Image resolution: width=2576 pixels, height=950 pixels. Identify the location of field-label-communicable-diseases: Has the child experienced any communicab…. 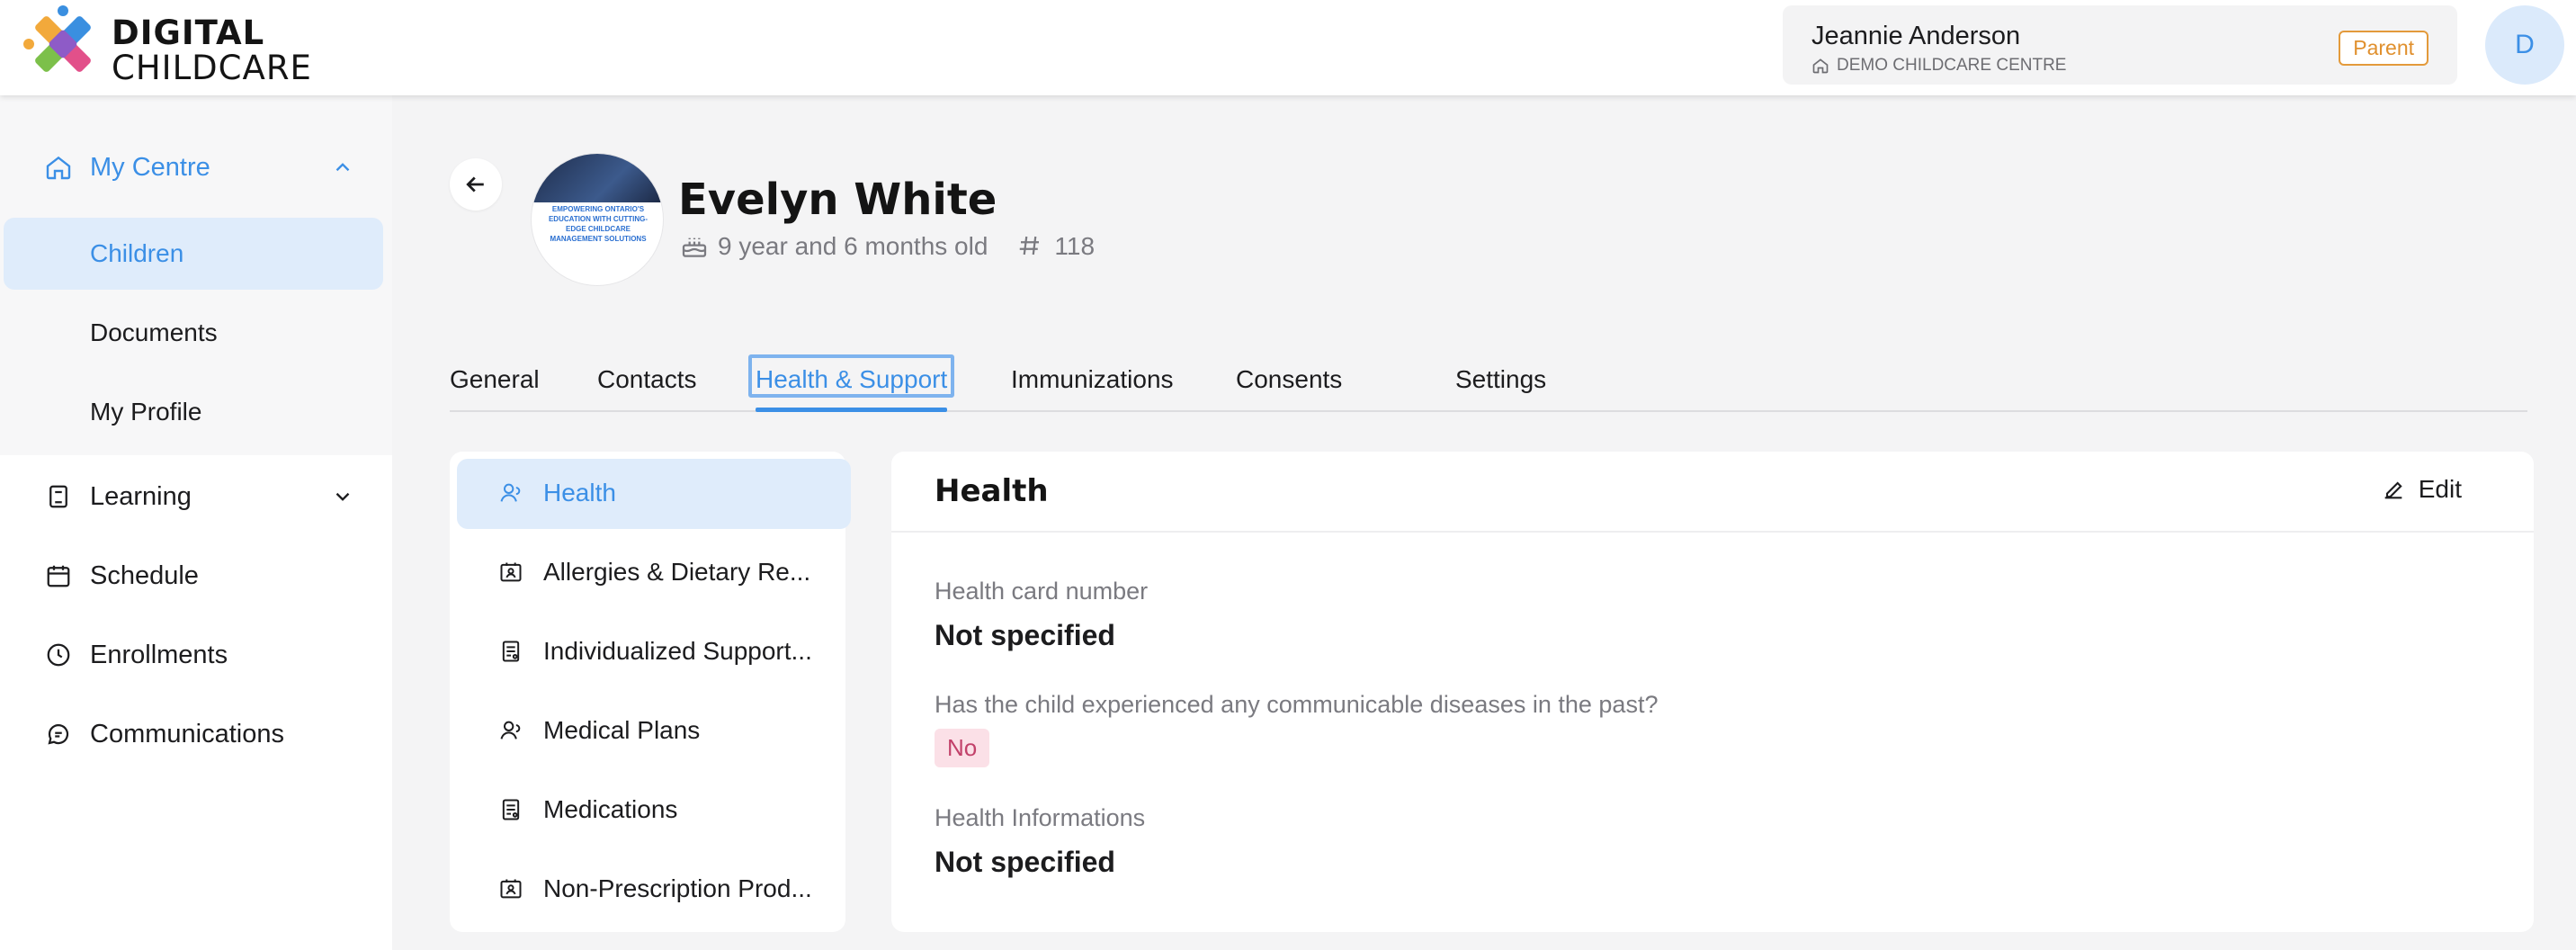
(1297, 704).